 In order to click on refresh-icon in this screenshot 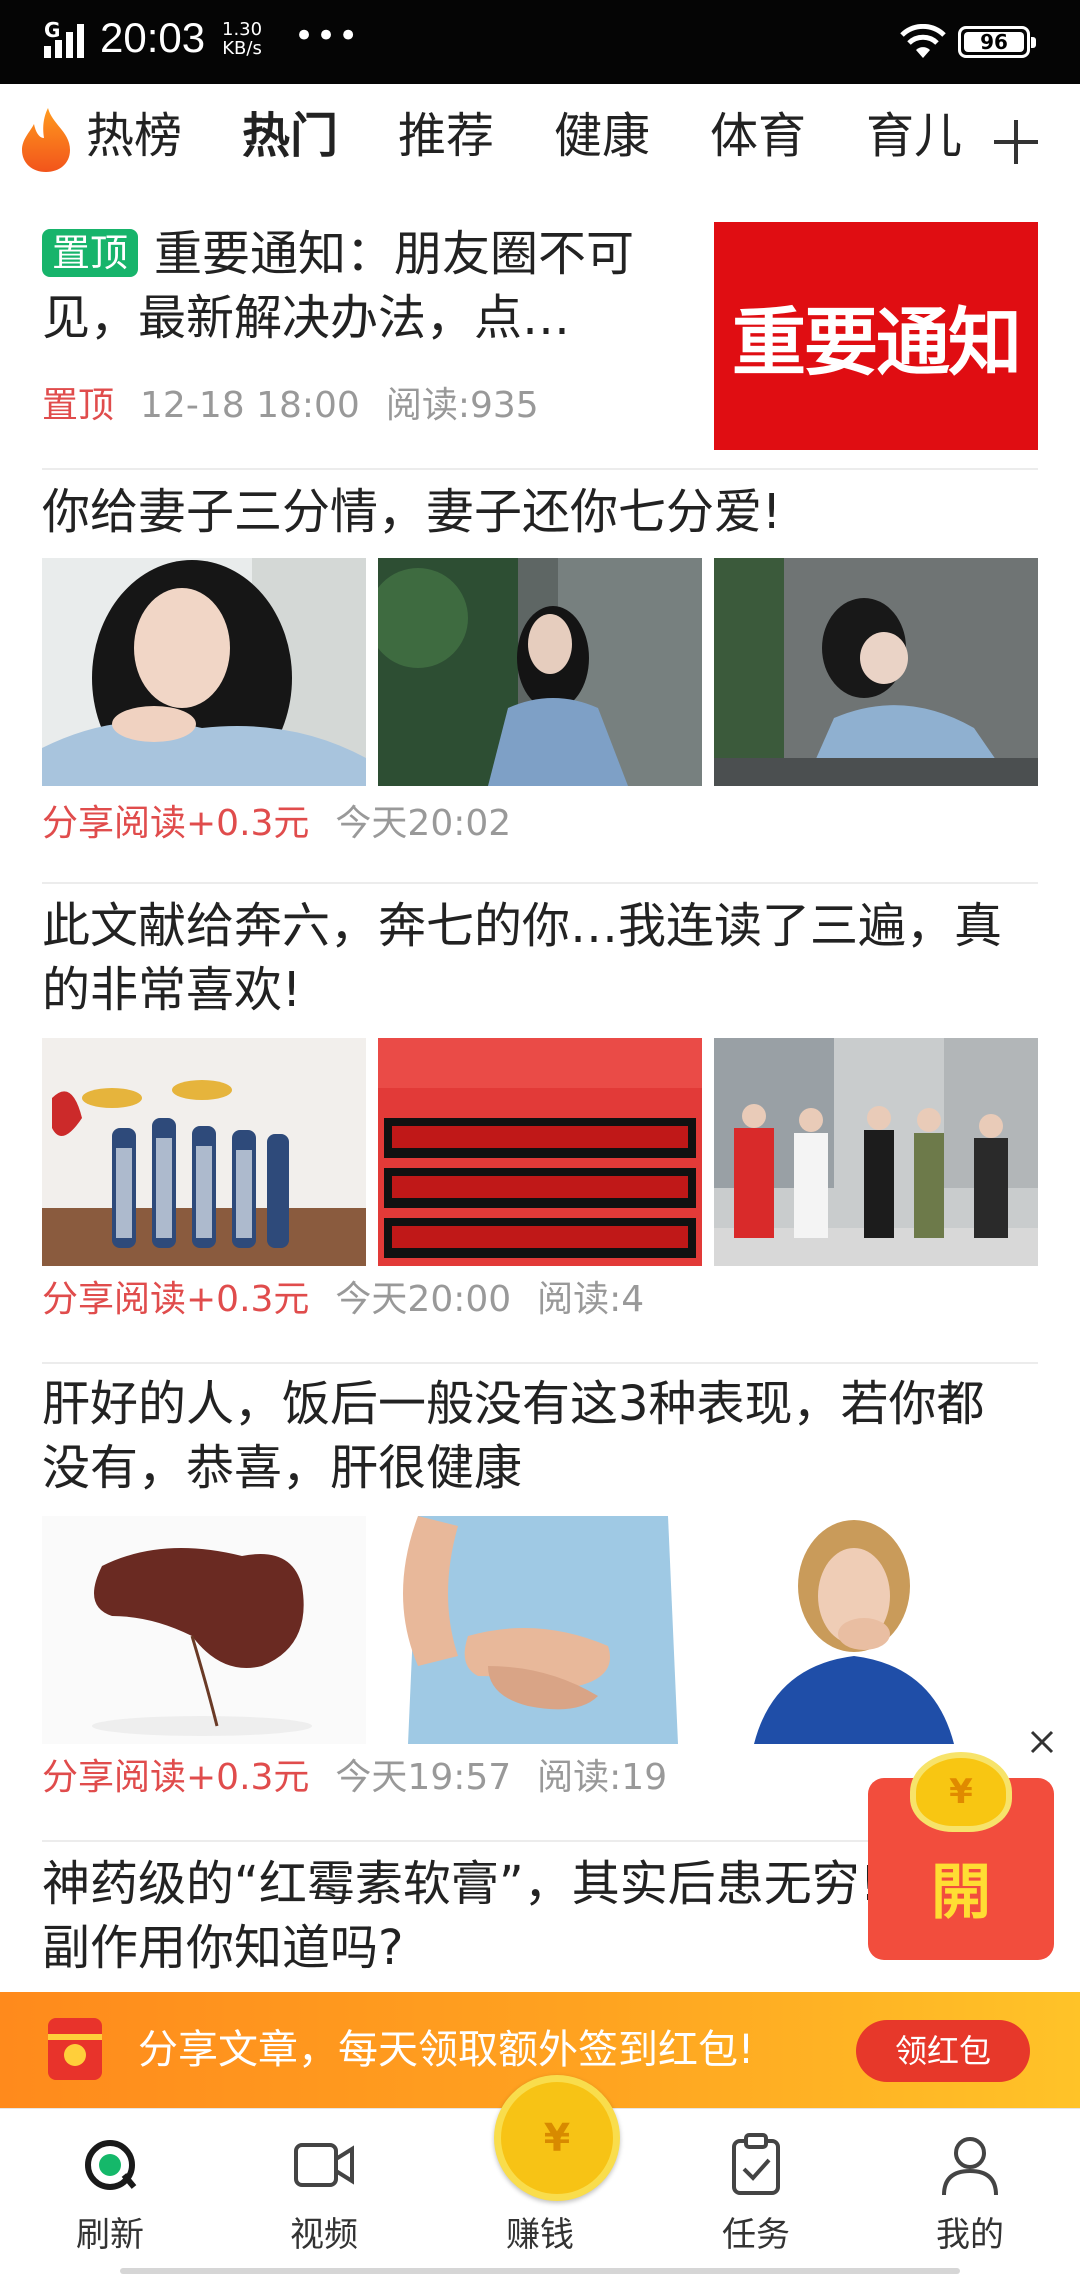, I will do `click(111, 2165)`.